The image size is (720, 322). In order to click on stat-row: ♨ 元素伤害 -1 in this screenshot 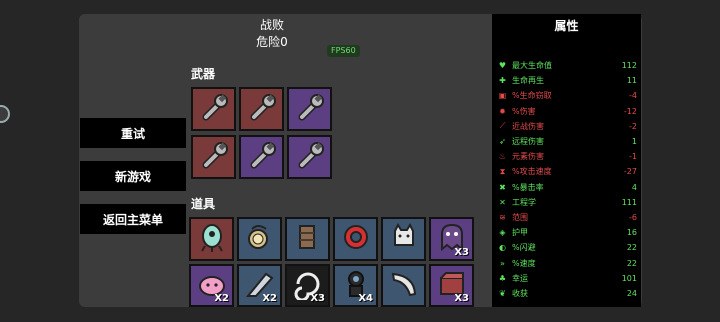, I will do `click(567, 156)`.